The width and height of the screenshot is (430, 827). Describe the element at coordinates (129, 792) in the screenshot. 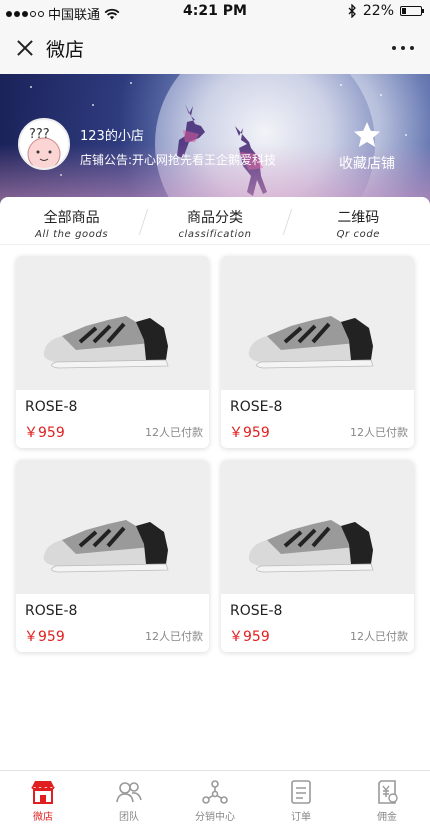

I see `team-icon` at that location.